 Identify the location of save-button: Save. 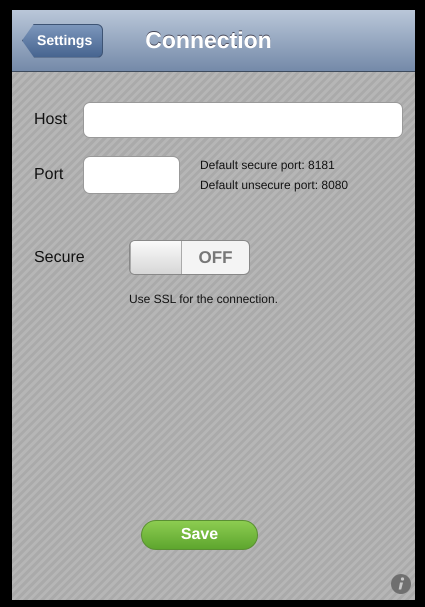
(199, 535).